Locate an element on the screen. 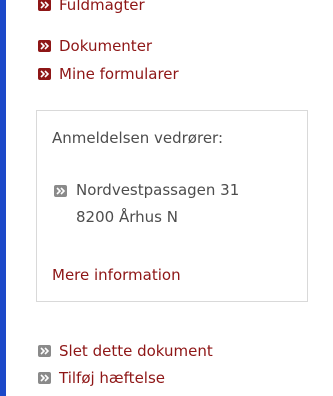 The width and height of the screenshot is (333, 396). left-accent-bar is located at coordinates (3, 198).